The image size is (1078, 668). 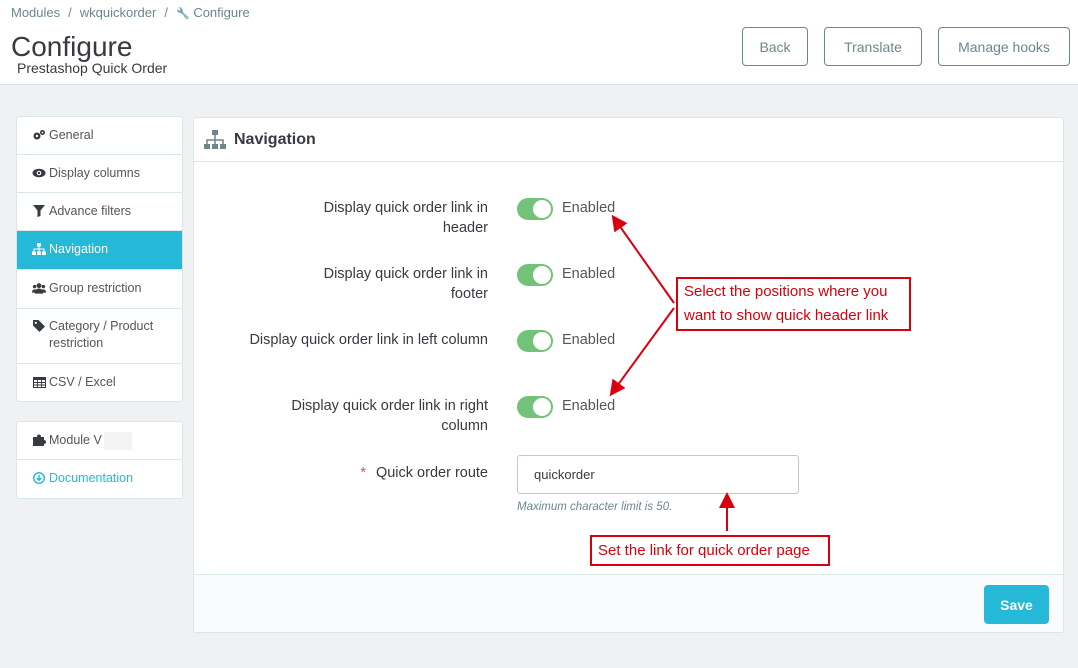 I want to click on footer-link-status: Enabled, so click(x=589, y=274).